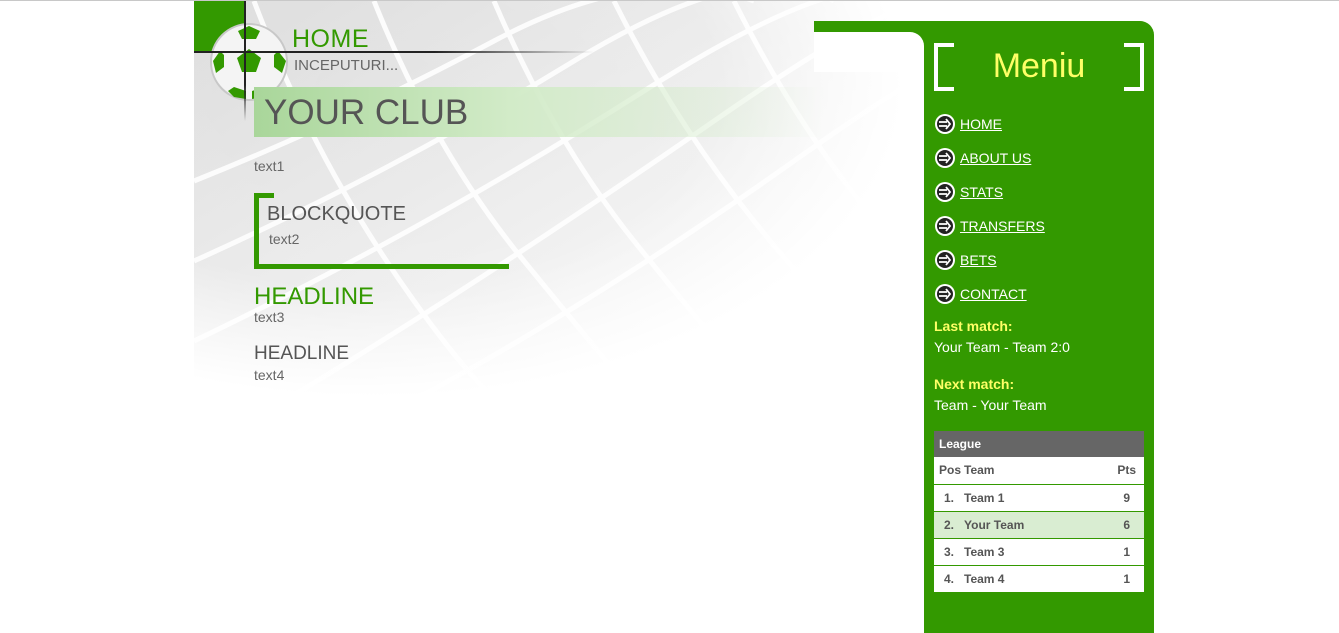 This screenshot has width=1339, height=633. Describe the element at coordinates (1039, 66) in the screenshot. I see `menu-title: Meniu` at that location.